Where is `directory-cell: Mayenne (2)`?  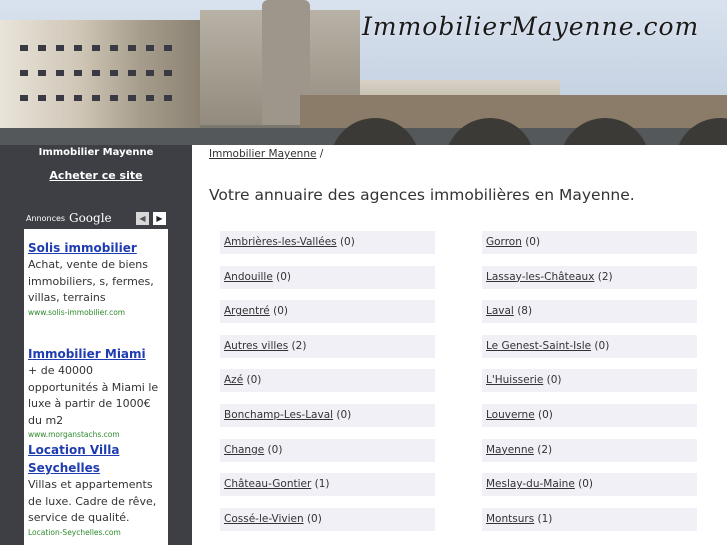
directory-cell: Mayenne (2) is located at coordinates (589, 450).